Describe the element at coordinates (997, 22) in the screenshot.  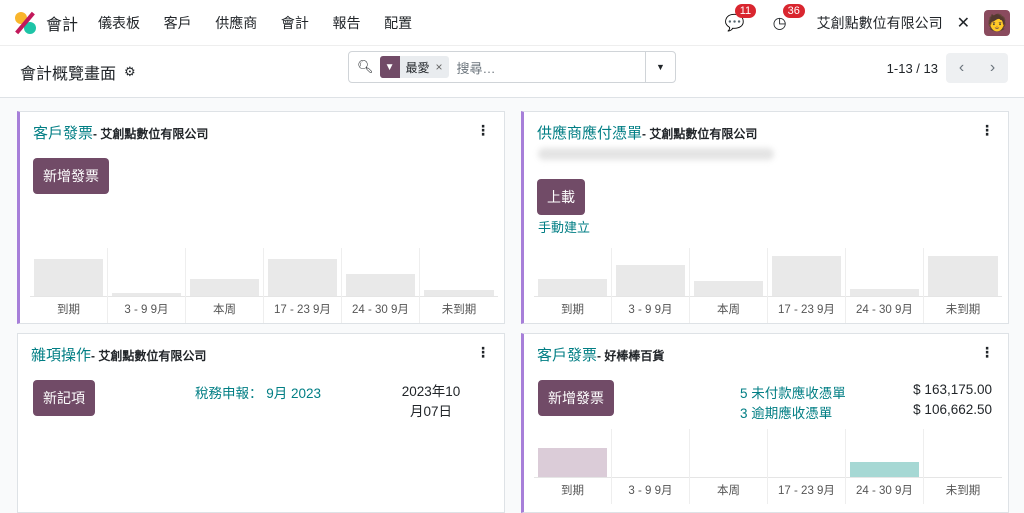
I see `user-avatar: 🧑` at that location.